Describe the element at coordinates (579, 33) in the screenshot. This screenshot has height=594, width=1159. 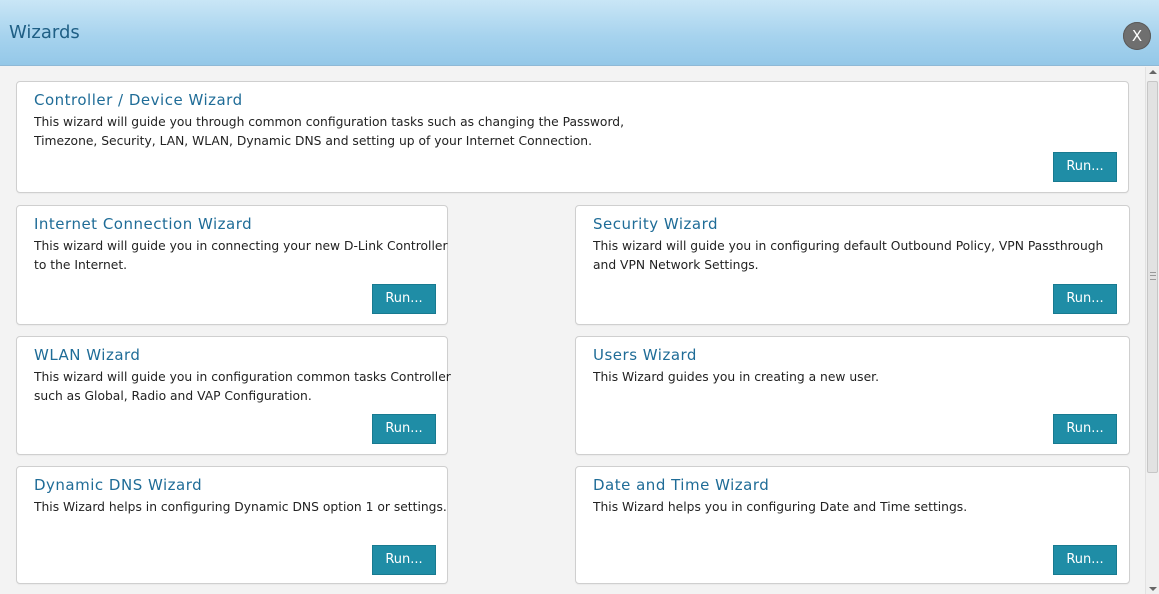
I see `dialog-title-bar: Wizards X` at that location.